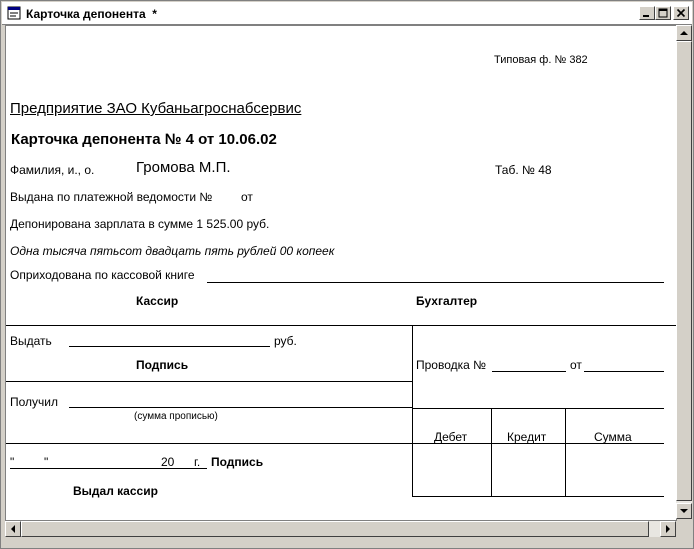 The image size is (694, 549). What do you see at coordinates (347, 13) in the screenshot?
I see `title-bar: Карточка депонента *` at bounding box center [347, 13].